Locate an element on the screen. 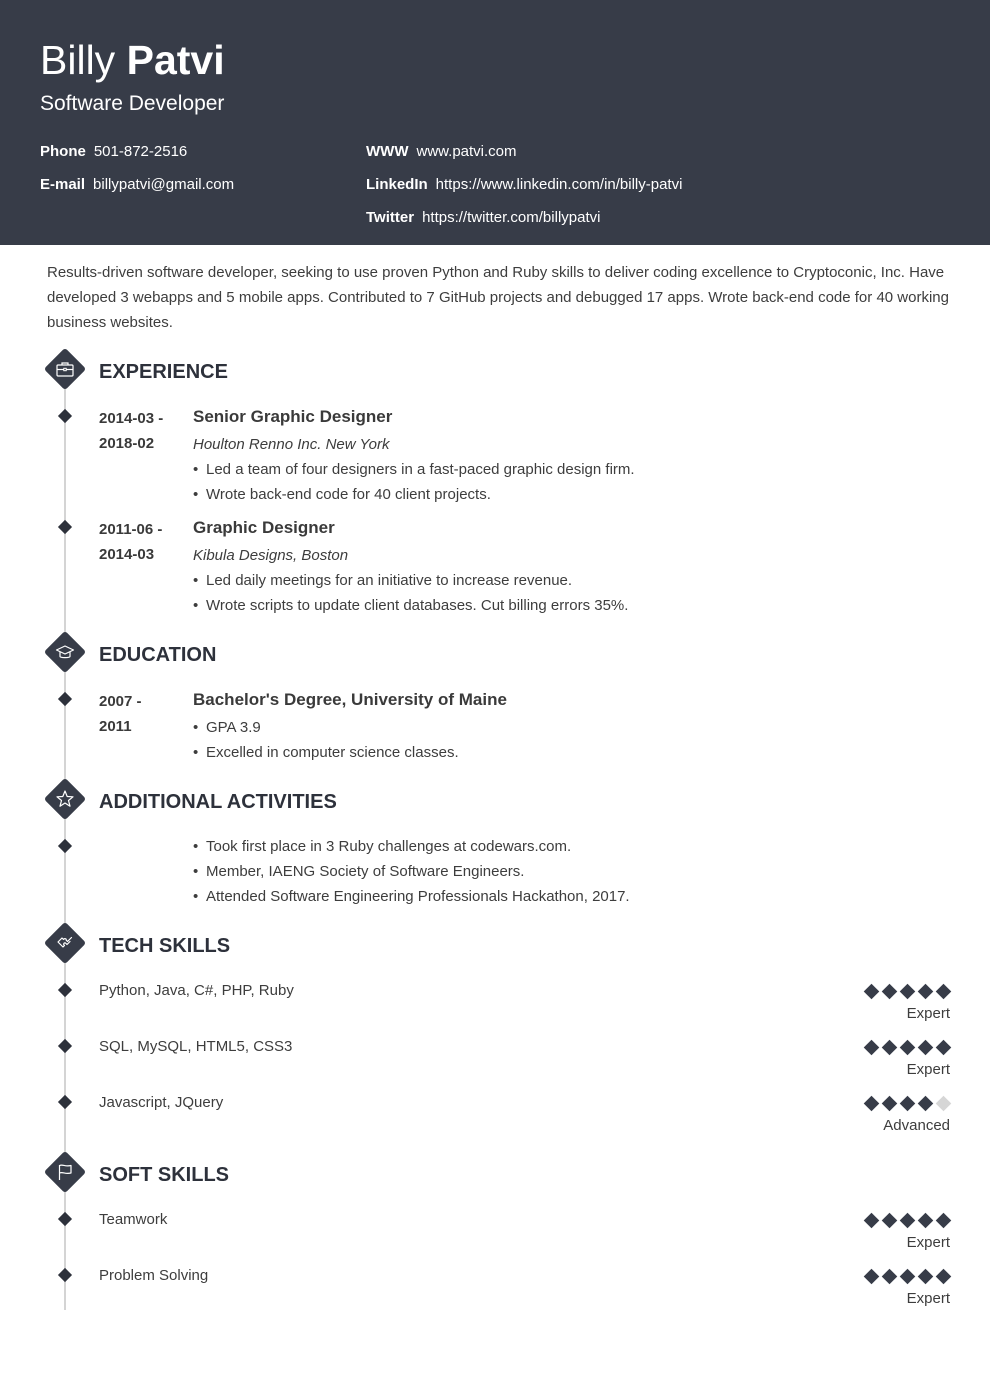 The height and width of the screenshot is (1400, 990). activities-heading: ADDITIONAL ACTIVITIES is located at coordinates (218, 802).